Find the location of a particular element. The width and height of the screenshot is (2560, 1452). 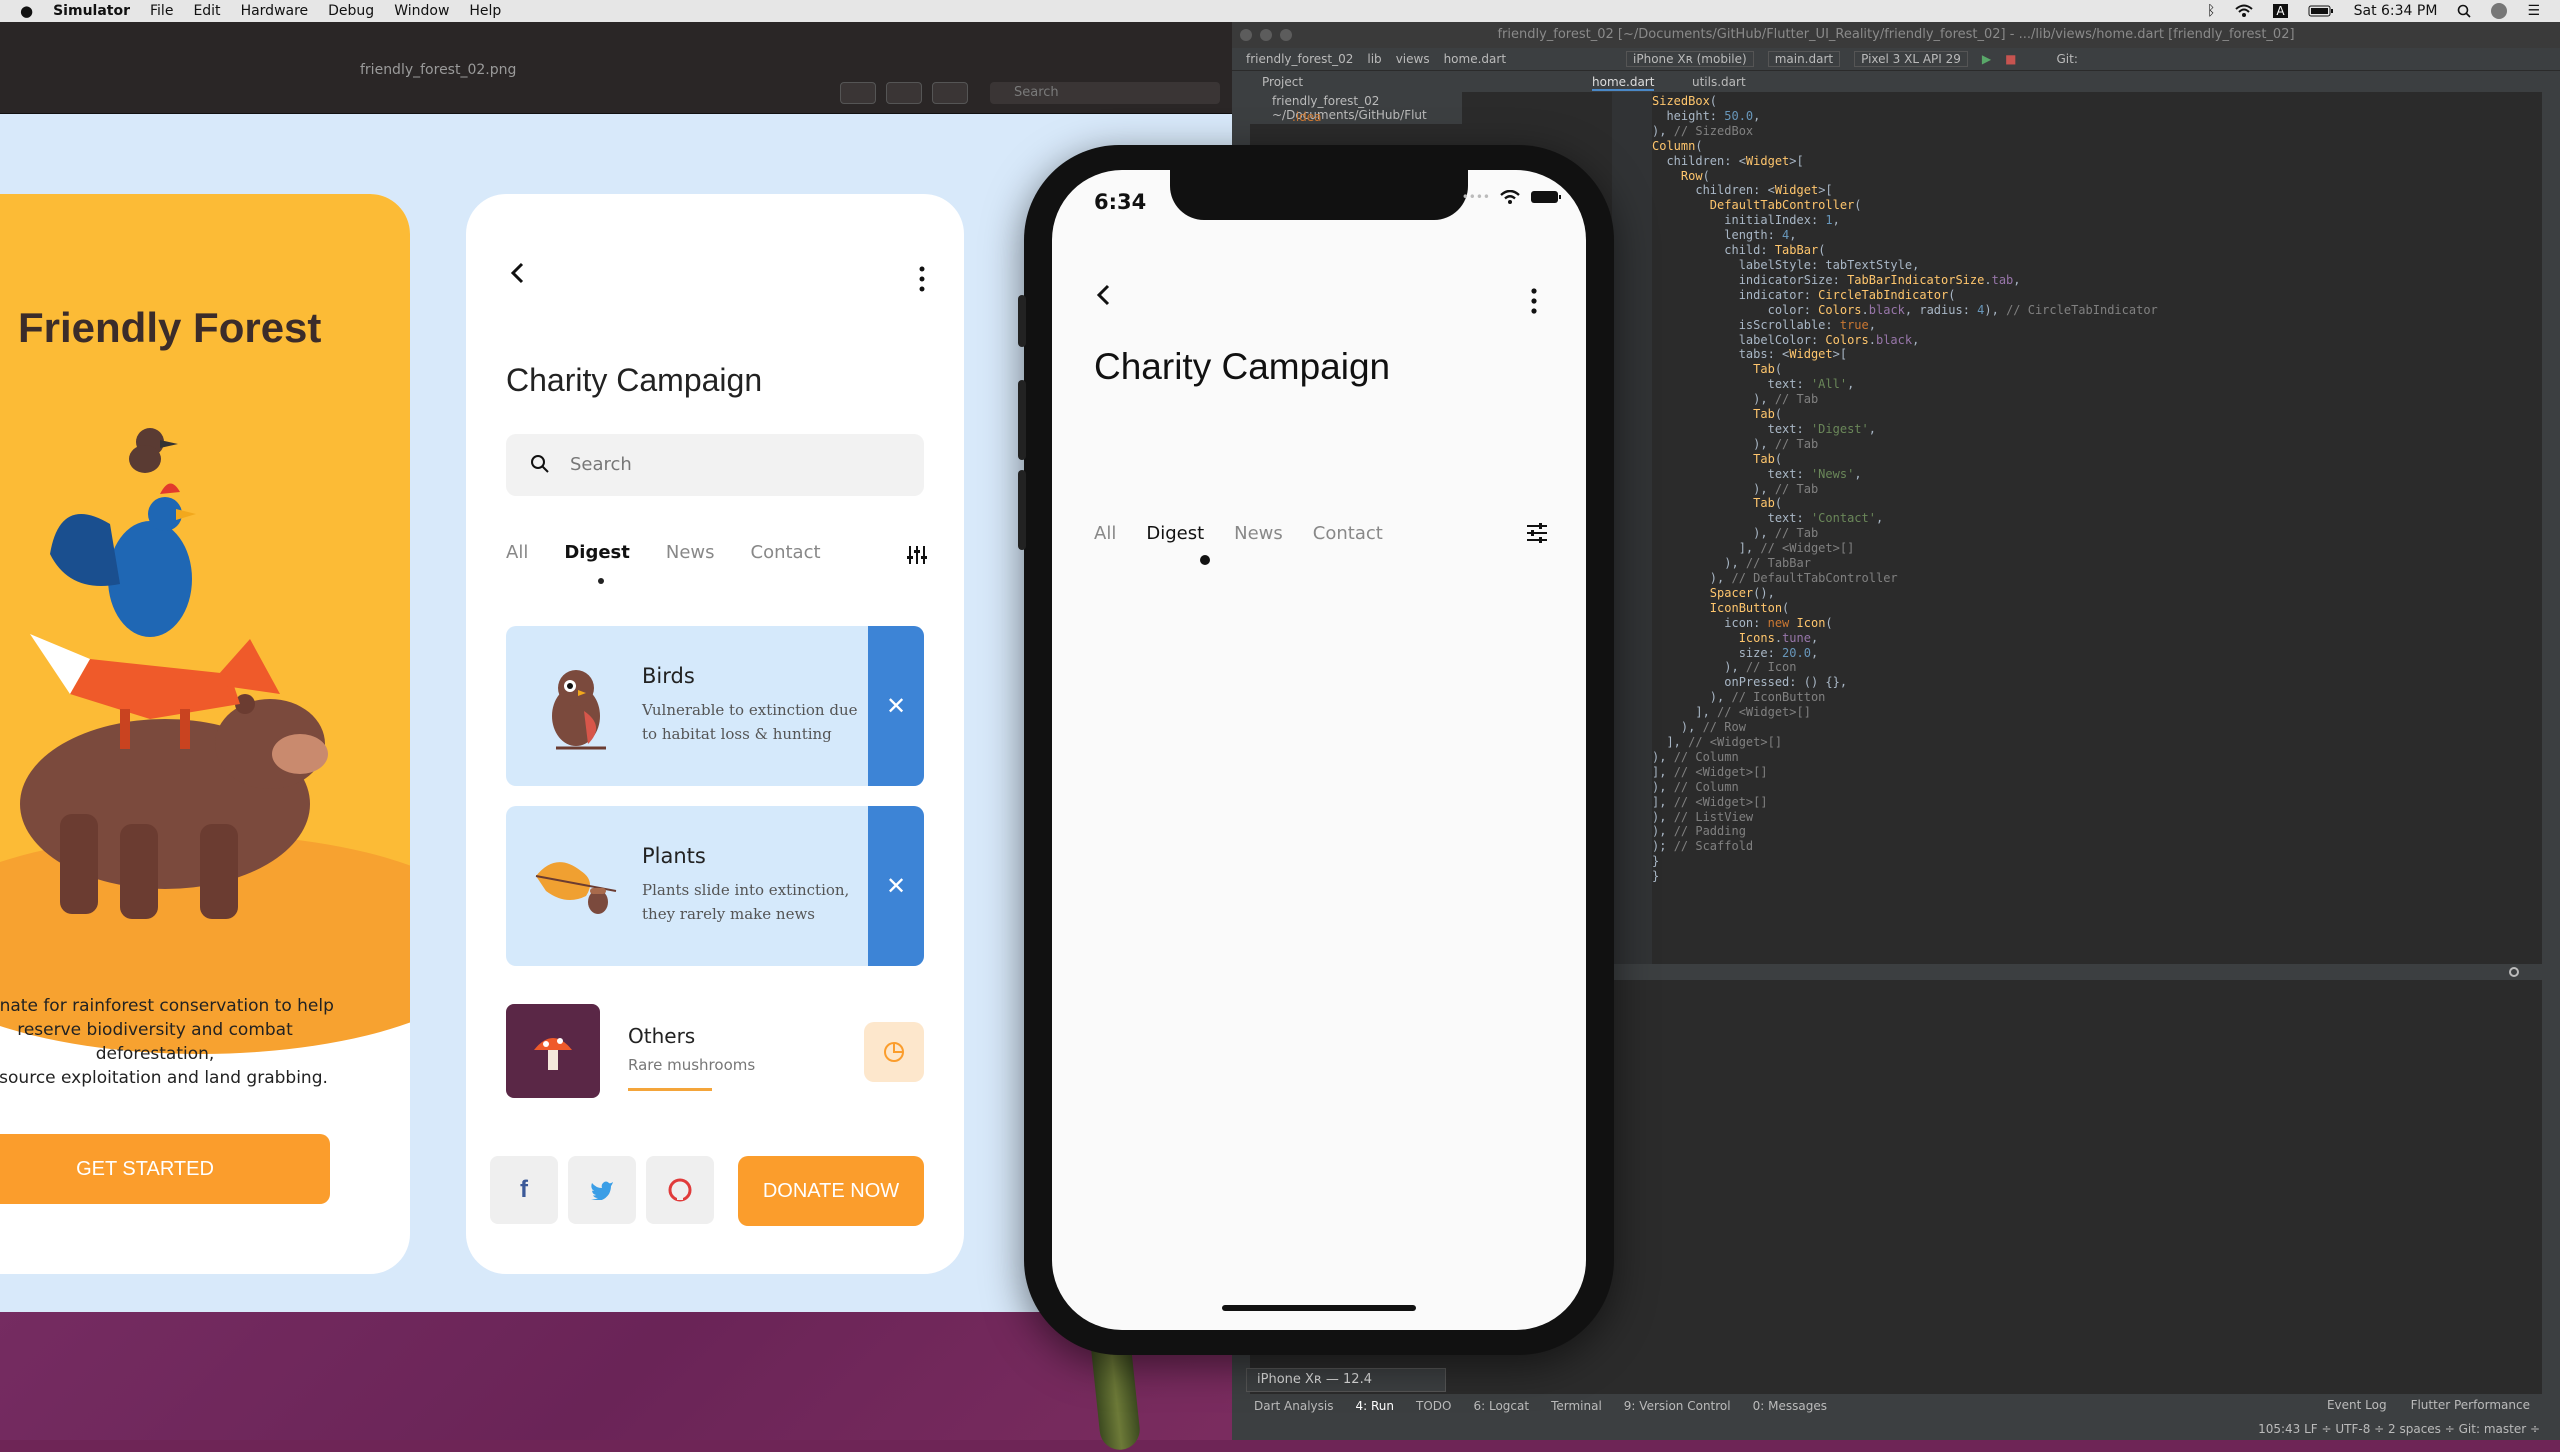

notification-center-icon: ☰ is located at coordinates (2533, 11).